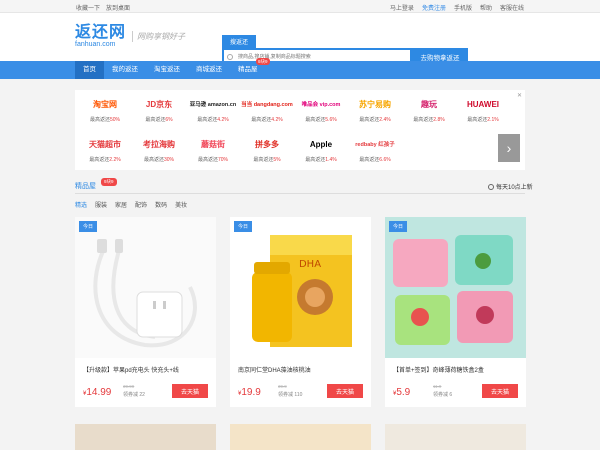 This screenshot has height=450, width=600. What do you see at coordinates (115, 160) in the screenshot?
I see `rate-value: 2.2%` at bounding box center [115, 160].